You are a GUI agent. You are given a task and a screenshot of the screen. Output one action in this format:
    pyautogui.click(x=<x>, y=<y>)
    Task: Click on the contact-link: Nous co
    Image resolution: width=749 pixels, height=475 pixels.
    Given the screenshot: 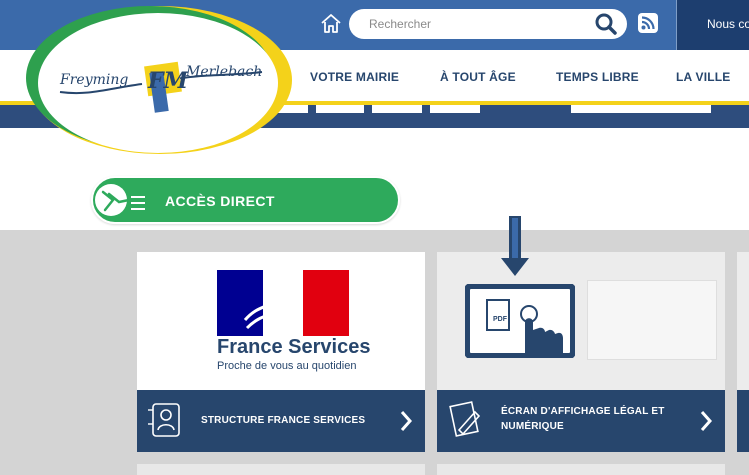 What is the action you would take?
    pyautogui.click(x=713, y=25)
    